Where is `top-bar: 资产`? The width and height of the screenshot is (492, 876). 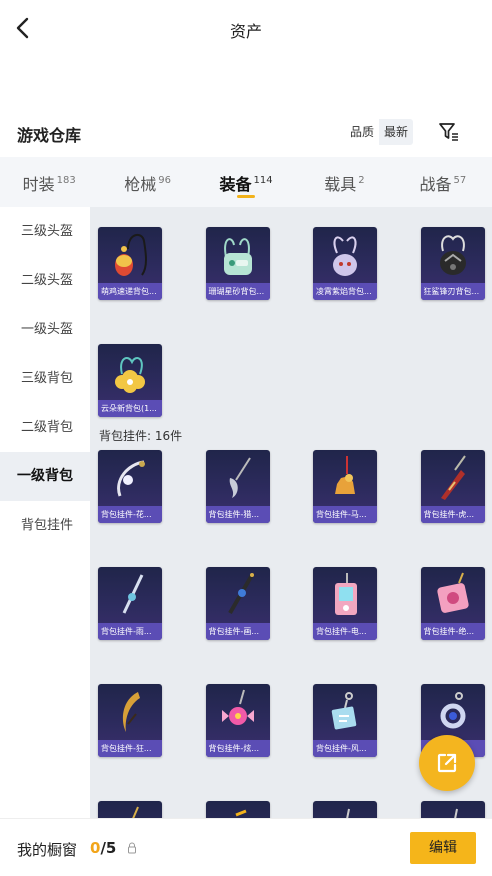
top-bar: 资产 is located at coordinates (246, 29).